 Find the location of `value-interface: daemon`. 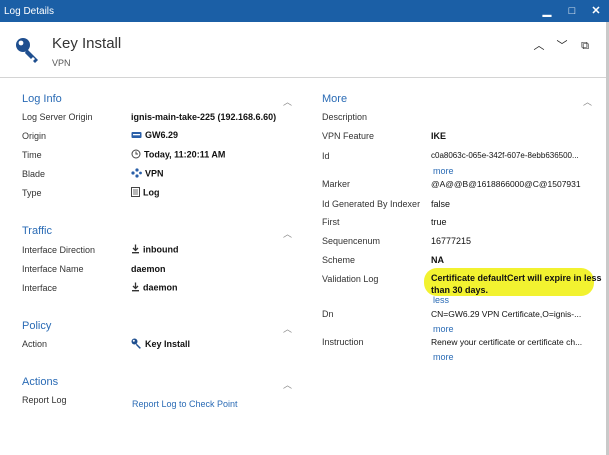

value-interface: daemon is located at coordinates (154, 288).